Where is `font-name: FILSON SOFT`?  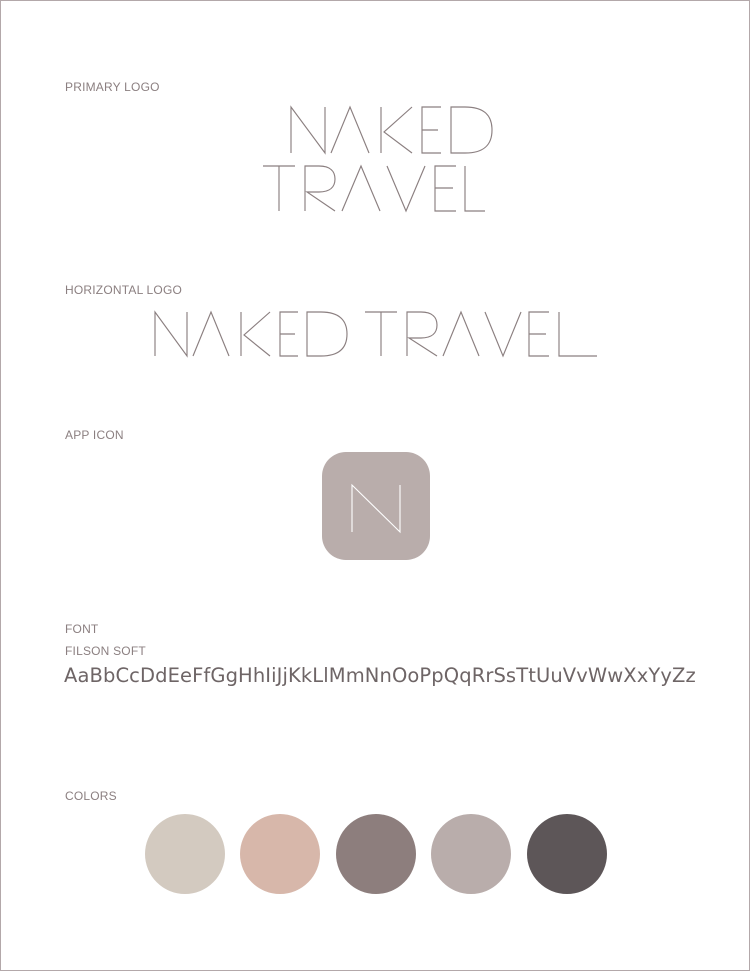 font-name: FILSON SOFT is located at coordinates (105, 651).